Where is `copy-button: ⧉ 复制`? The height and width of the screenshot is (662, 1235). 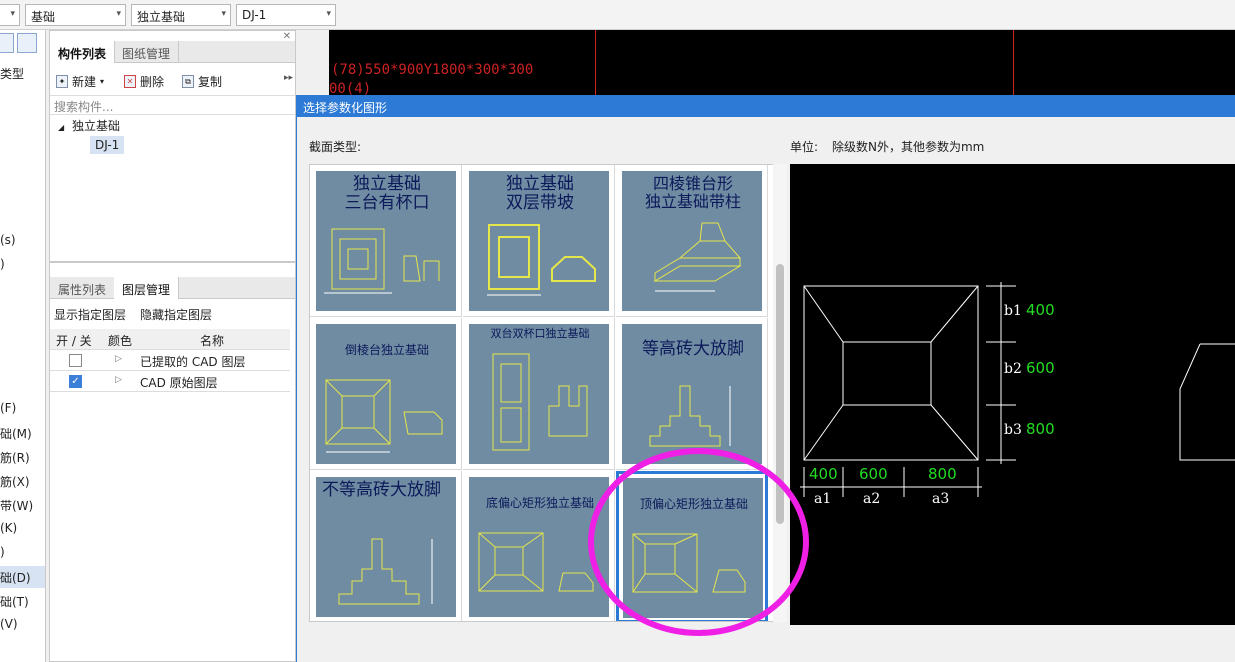 copy-button: ⧉ 复制 is located at coordinates (202, 81).